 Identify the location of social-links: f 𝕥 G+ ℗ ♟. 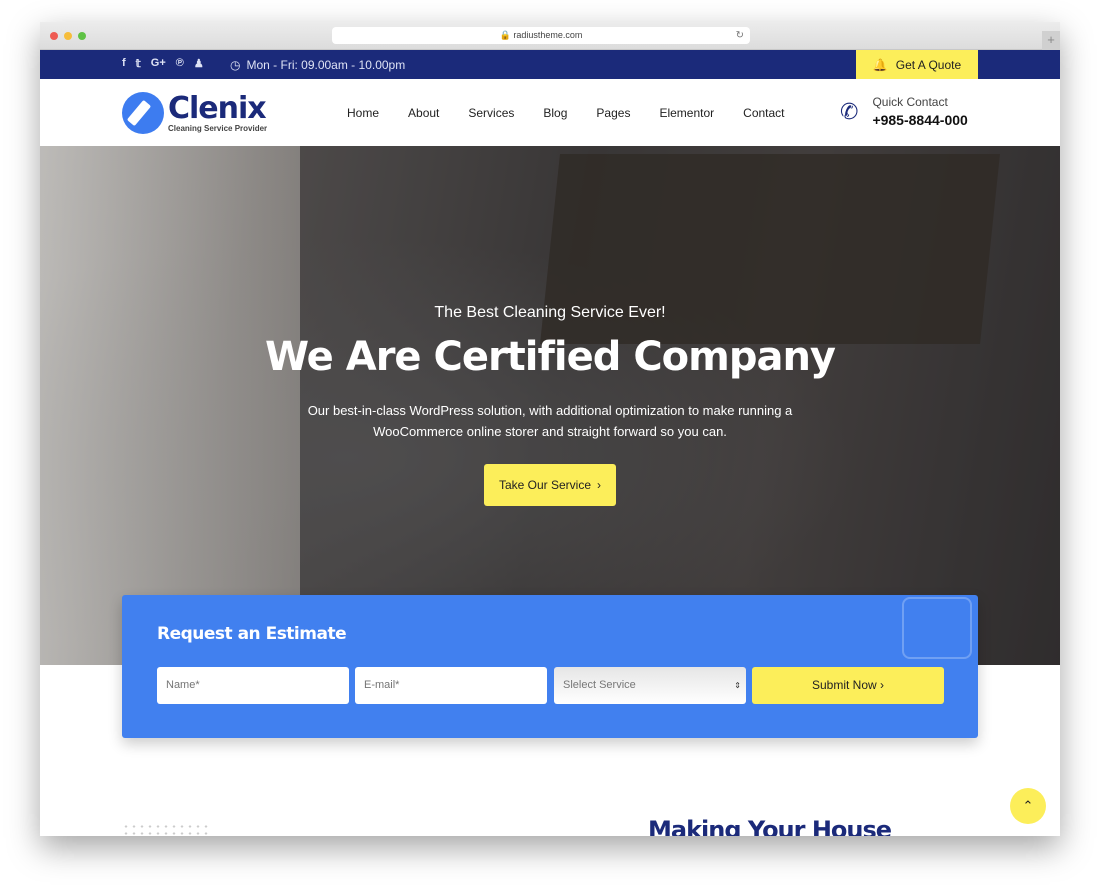
(163, 63).